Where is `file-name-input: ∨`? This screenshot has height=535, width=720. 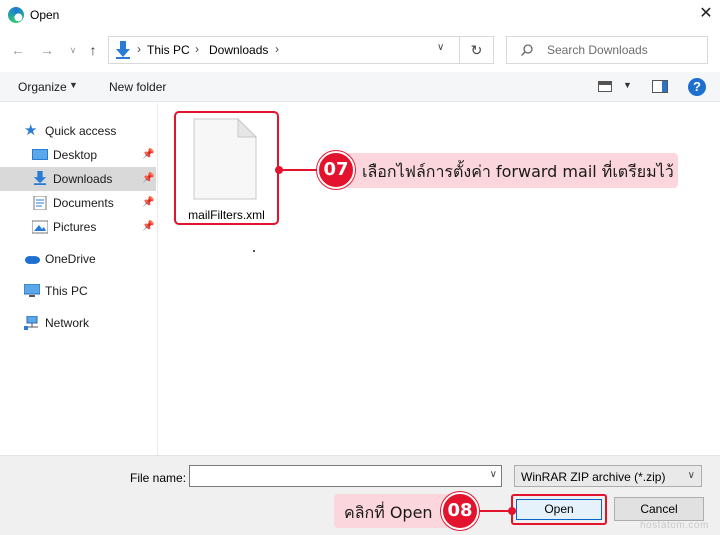
file-name-input: ∨ is located at coordinates (345, 476).